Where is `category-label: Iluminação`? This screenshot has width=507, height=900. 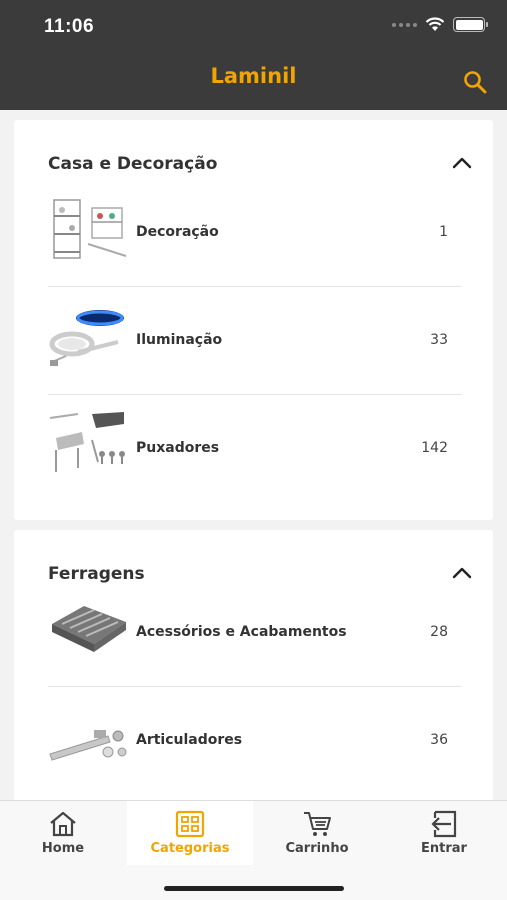 category-label: Iluminação is located at coordinates (179, 340).